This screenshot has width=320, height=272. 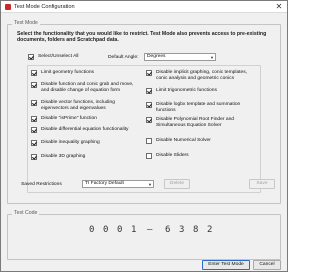 I want to click on default-angle-select: Degrees ▼, so click(x=180, y=57).